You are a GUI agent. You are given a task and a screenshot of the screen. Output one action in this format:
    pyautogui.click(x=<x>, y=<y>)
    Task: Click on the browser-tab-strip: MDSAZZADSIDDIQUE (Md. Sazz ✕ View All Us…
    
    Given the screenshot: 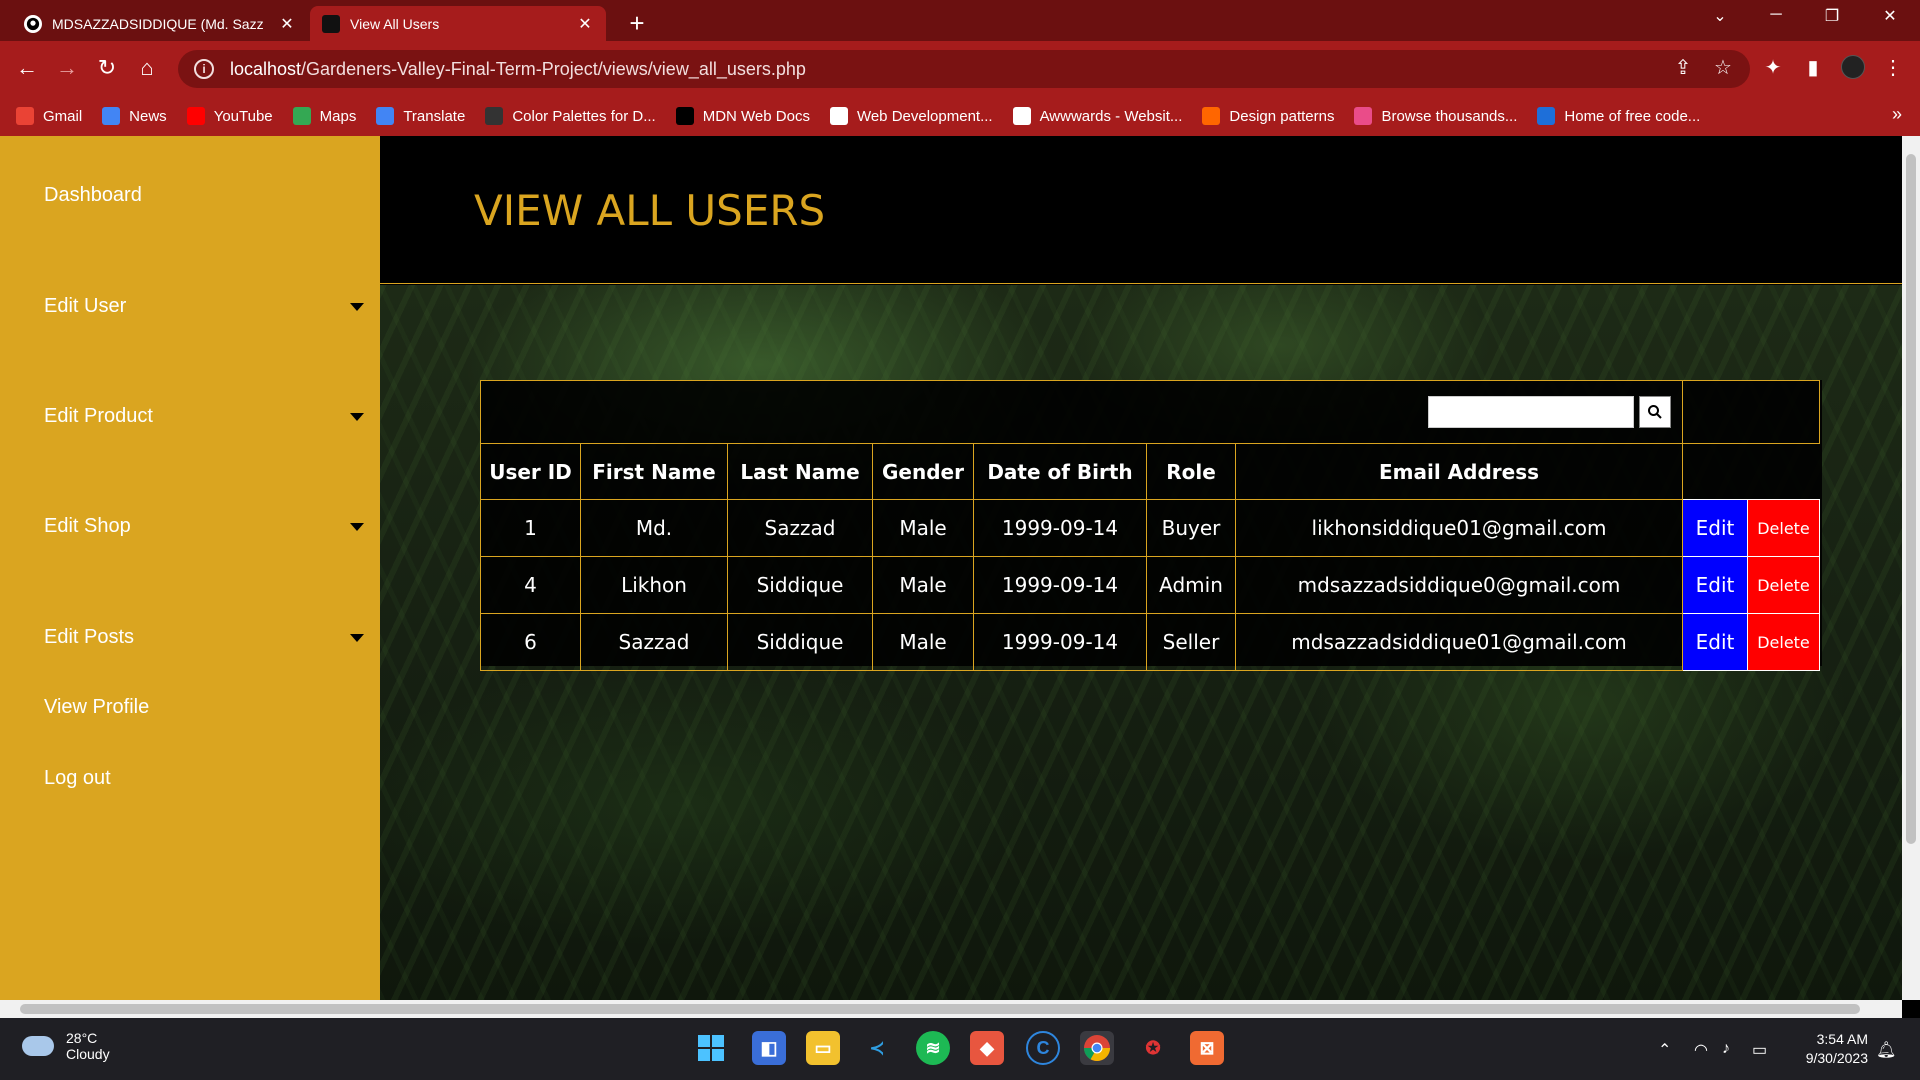 What is the action you would take?
    pyautogui.click(x=960, y=20)
    